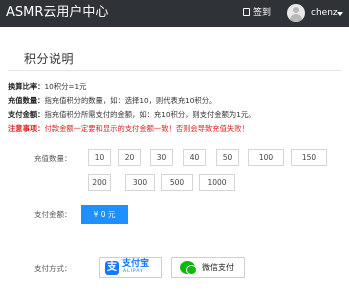 Image resolution: width=349 pixels, height=300 pixels. Describe the element at coordinates (309, 157) in the screenshot. I see `amount-option: 150` at that location.